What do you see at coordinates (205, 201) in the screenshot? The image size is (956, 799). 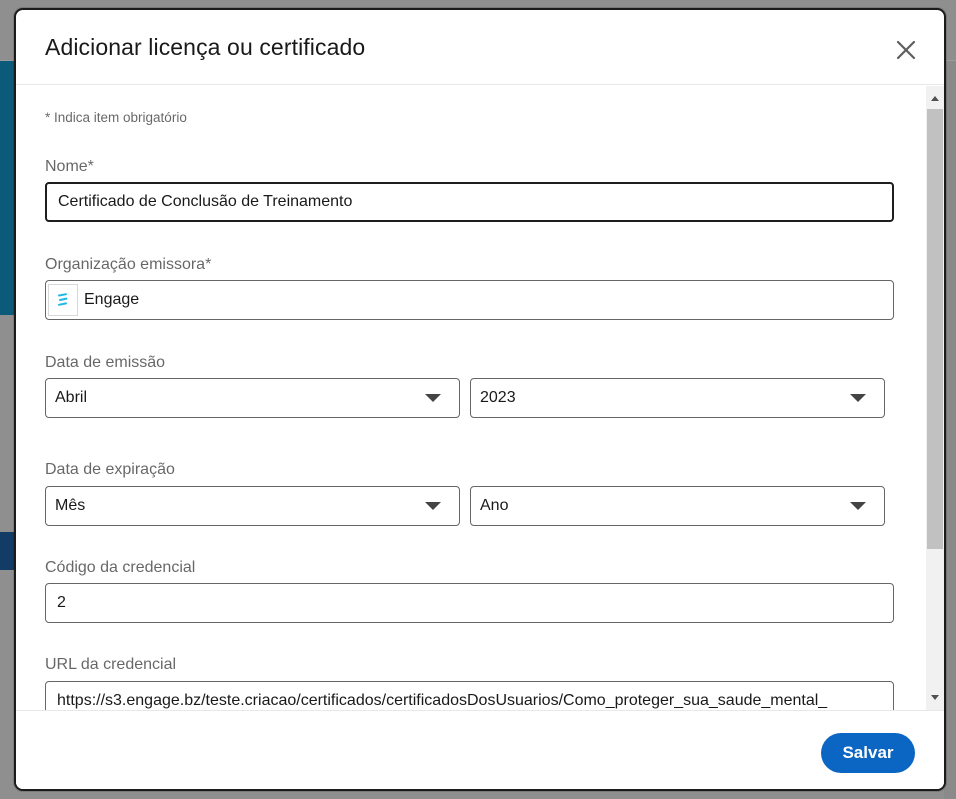 I see `name-input-value: Certificado de Conclusão de Treinamento` at bounding box center [205, 201].